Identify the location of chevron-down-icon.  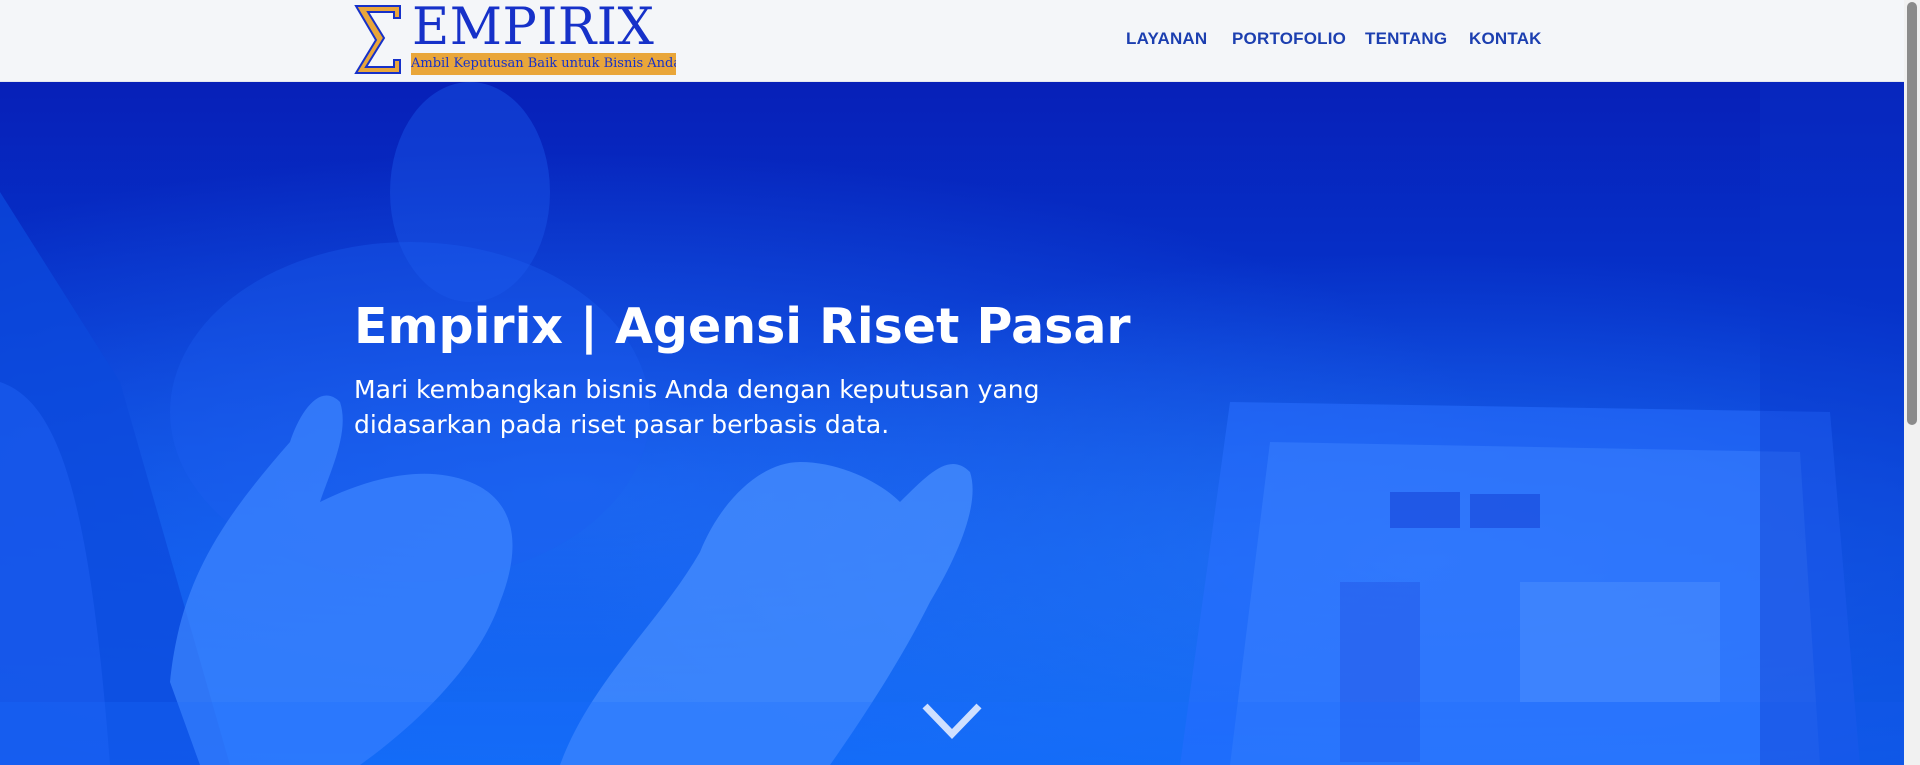
(952, 721).